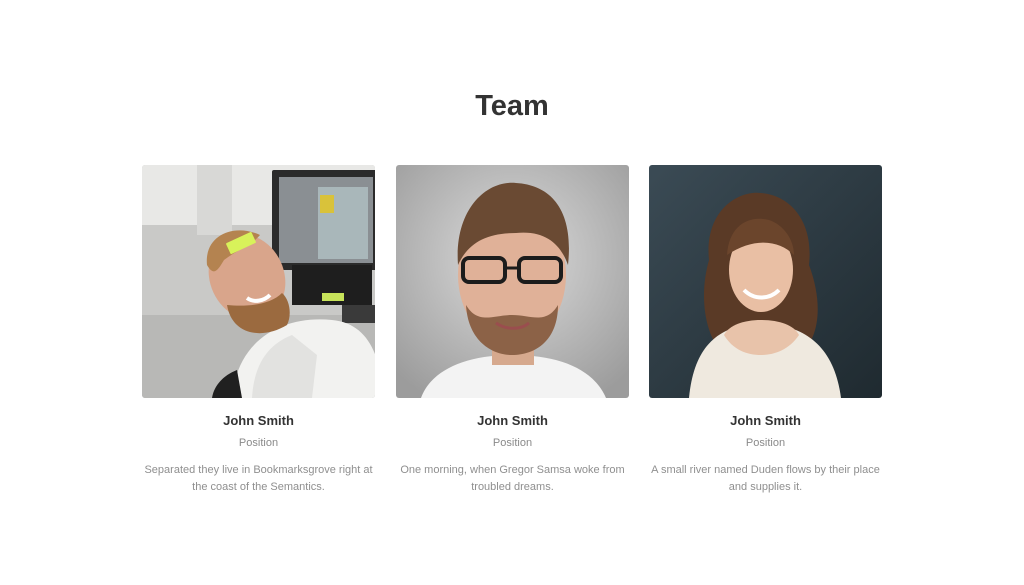 The height and width of the screenshot is (585, 1024). What do you see at coordinates (512, 106) in the screenshot?
I see `section-title: Team` at bounding box center [512, 106].